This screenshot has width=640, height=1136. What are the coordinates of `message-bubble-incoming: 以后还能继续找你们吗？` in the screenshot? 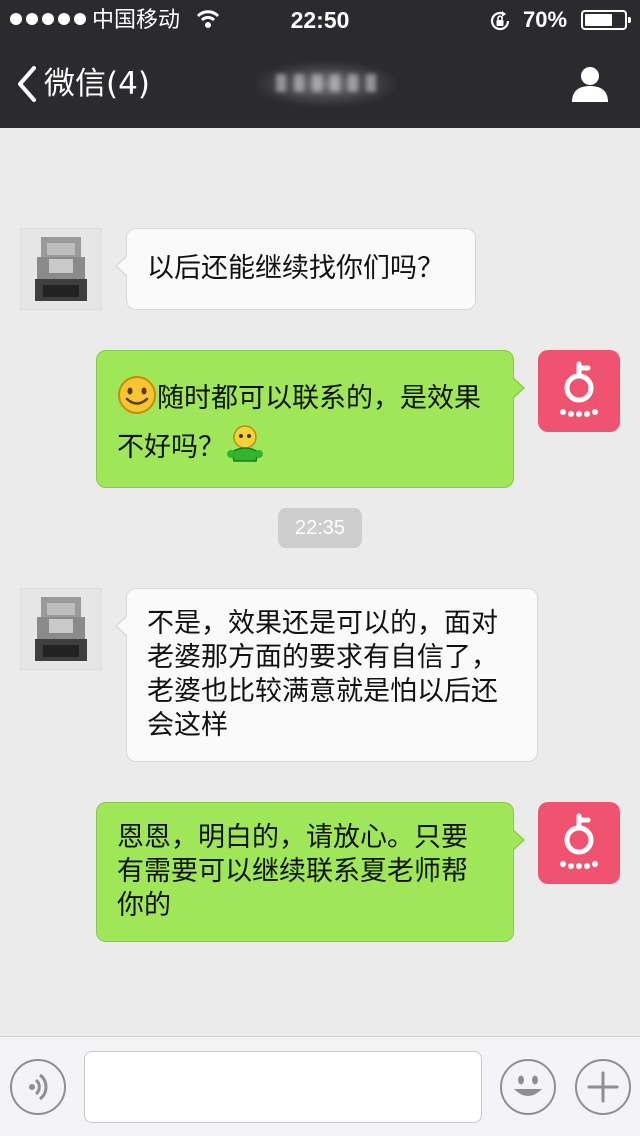 It's located at (295, 269).